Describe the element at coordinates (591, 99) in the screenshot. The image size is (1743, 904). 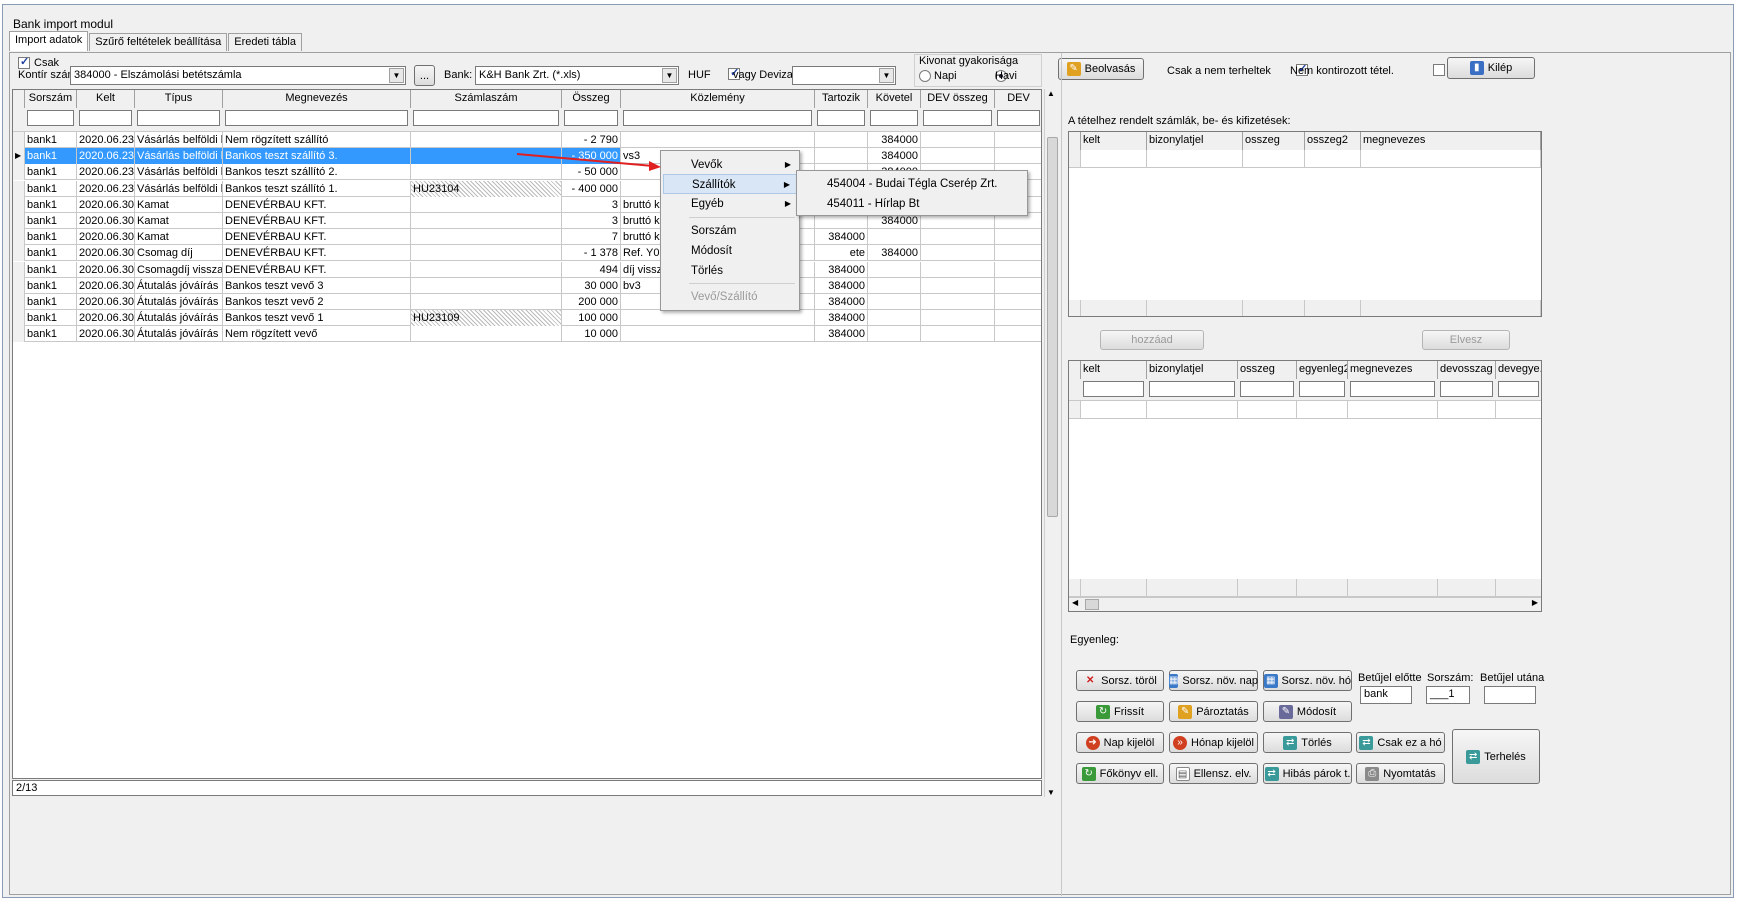
I see `col-header-osszeg: Összeg` at that location.